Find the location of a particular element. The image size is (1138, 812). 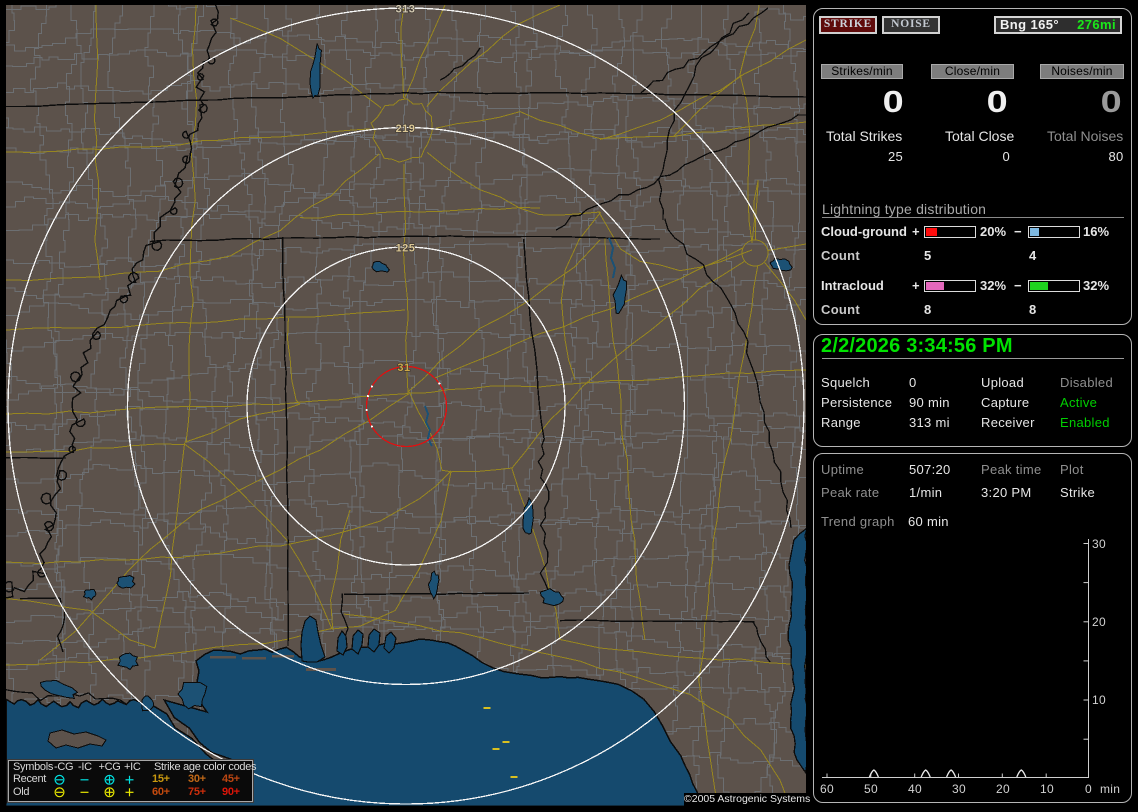

svg-text: 125 is located at coordinates (406, 249).